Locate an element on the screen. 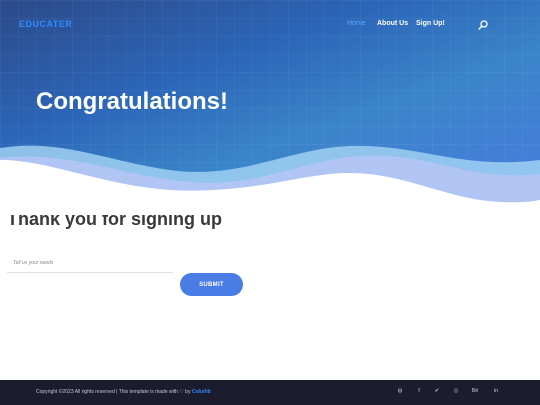 Image resolution: width=540 pixels, height=405 pixels. navbar: EDUCATER Home About Us Sign Up! is located at coordinates (270, 25).